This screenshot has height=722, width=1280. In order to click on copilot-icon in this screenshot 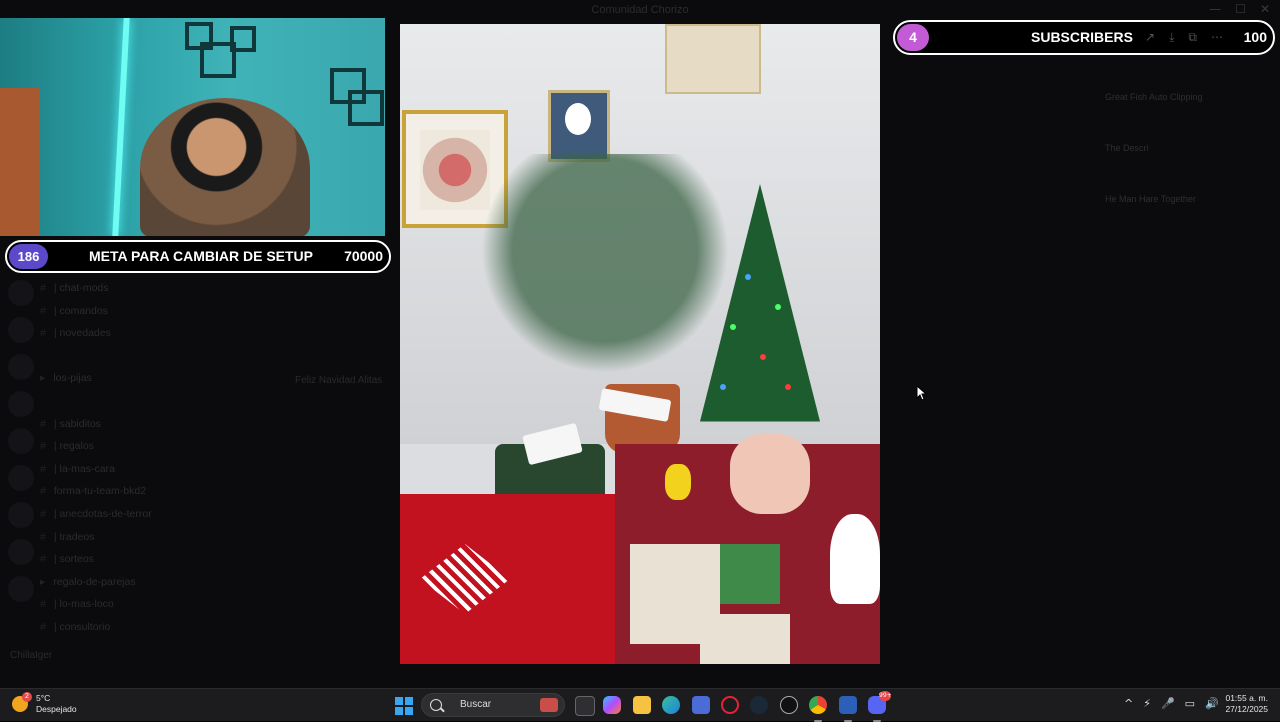, I will do `click(612, 705)`.